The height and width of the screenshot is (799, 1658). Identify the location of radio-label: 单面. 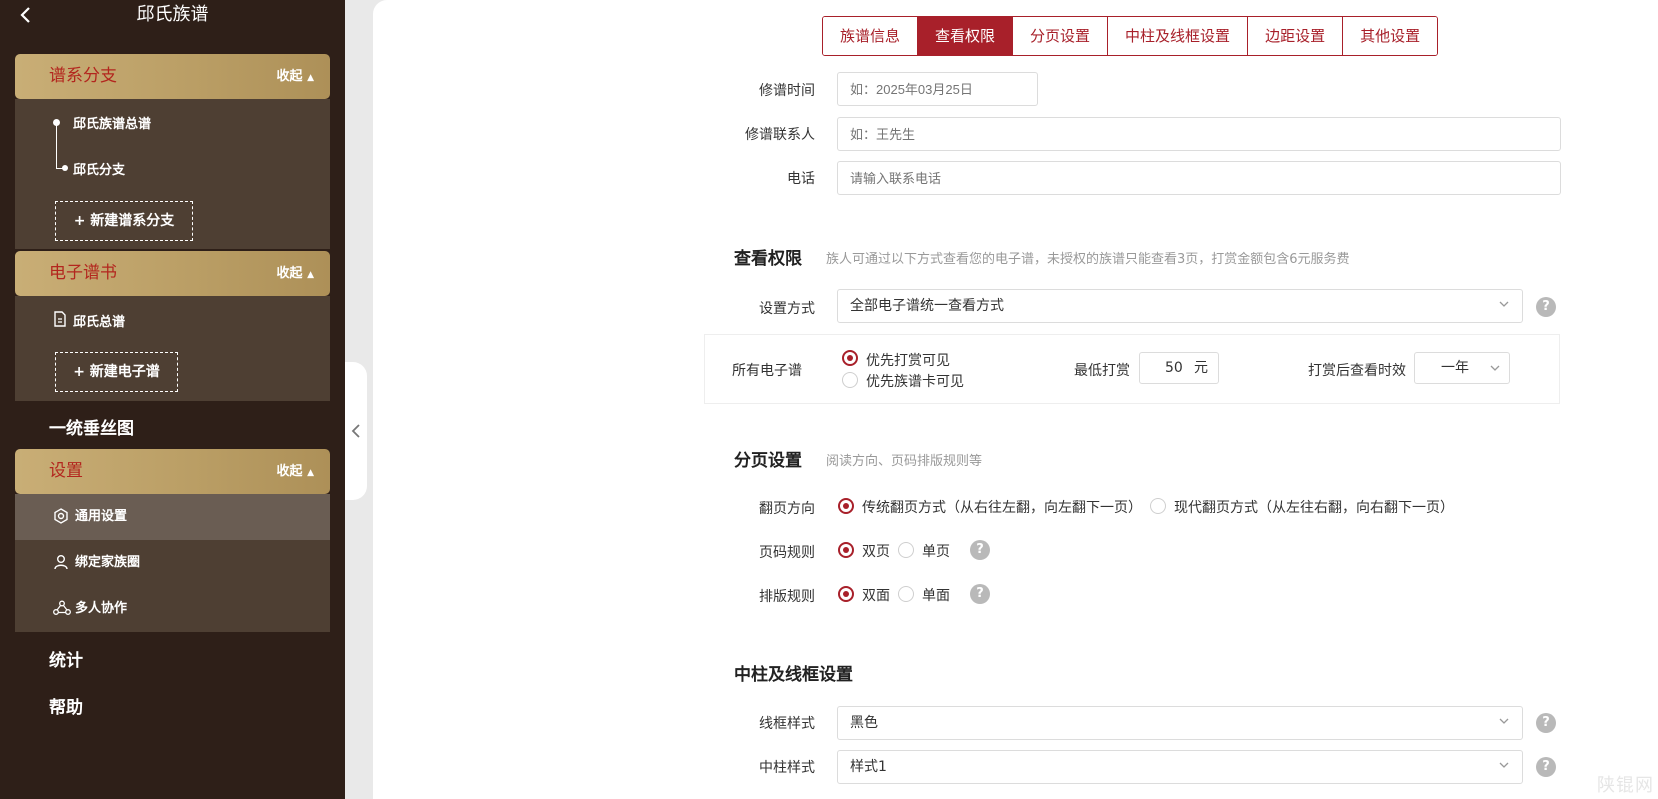
(936, 596).